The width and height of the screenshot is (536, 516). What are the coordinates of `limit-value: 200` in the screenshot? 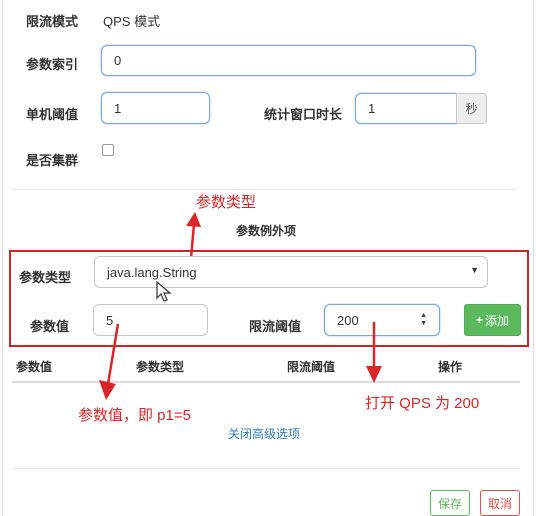 It's located at (348, 320).